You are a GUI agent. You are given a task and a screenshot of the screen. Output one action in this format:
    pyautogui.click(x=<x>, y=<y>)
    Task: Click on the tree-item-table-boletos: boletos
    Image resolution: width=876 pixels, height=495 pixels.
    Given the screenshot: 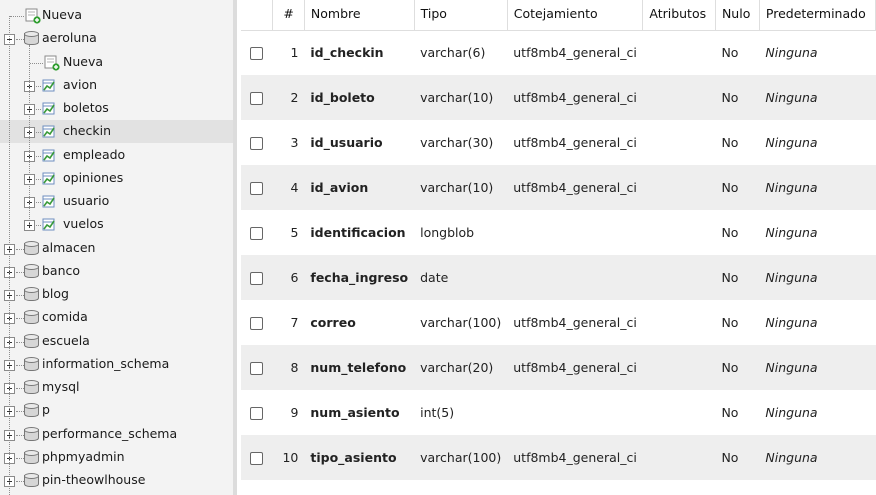 What is the action you would take?
    pyautogui.click(x=116, y=108)
    